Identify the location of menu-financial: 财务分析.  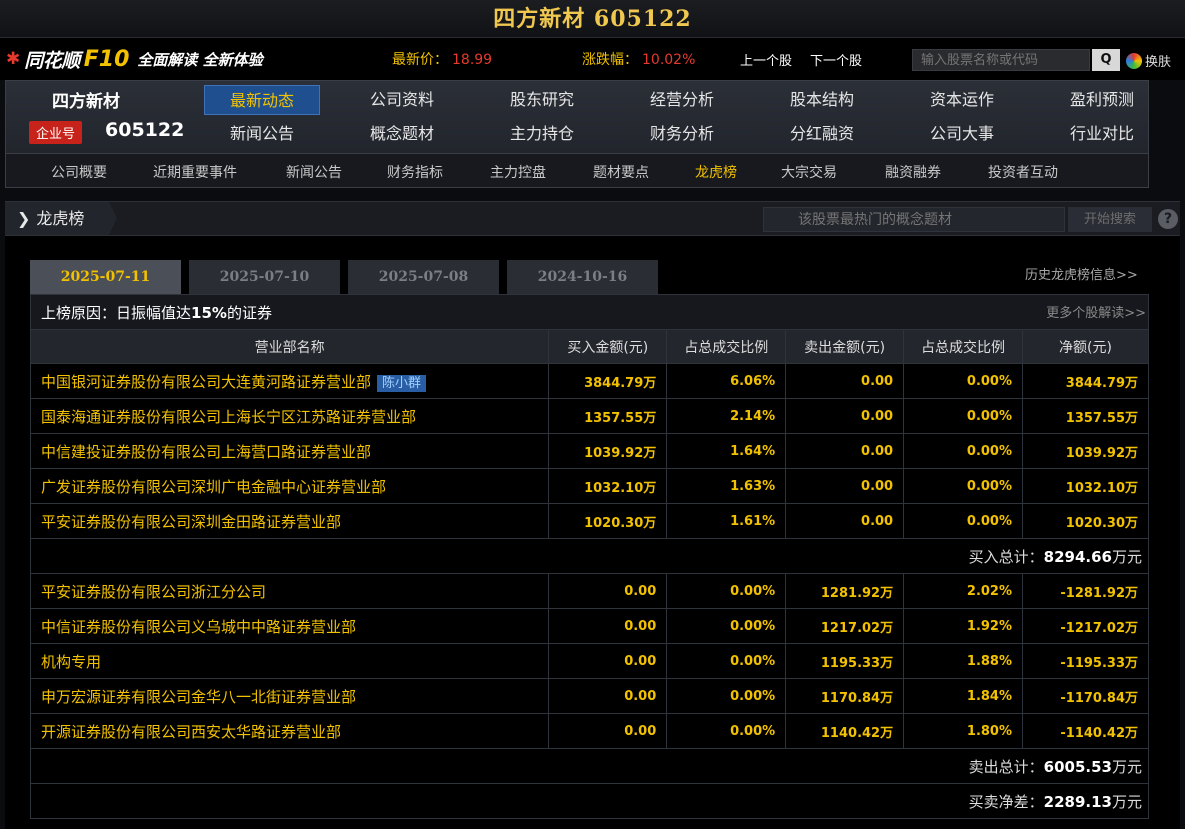
(682, 134).